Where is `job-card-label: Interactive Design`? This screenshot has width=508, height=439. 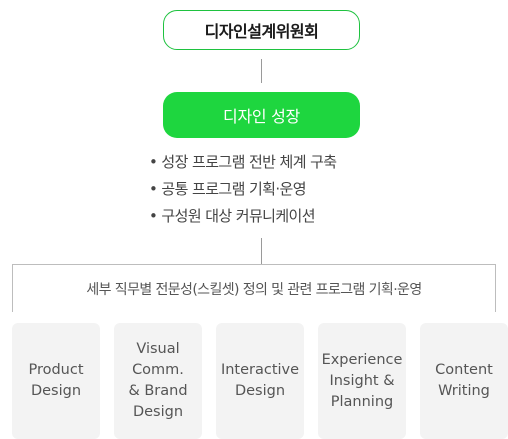 job-card-label: Interactive Design is located at coordinates (260, 380).